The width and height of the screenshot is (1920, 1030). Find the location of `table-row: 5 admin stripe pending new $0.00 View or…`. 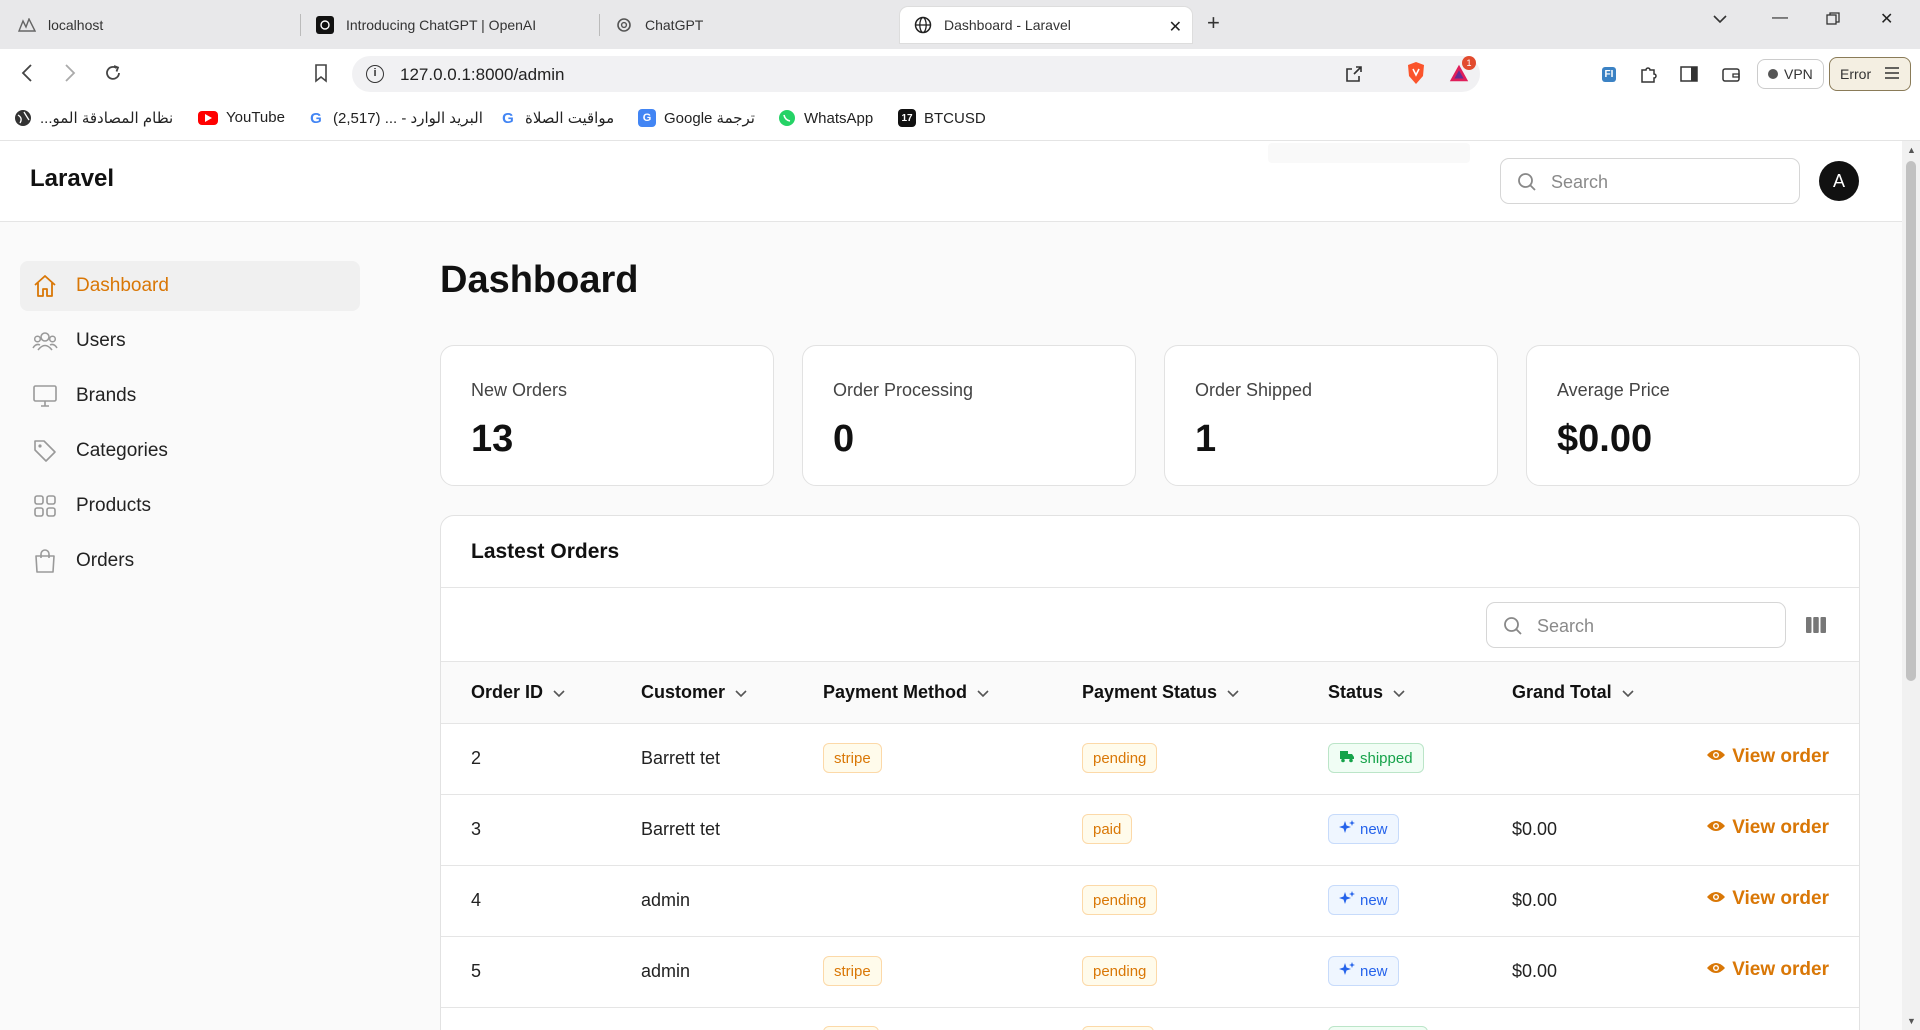

table-row: 5 admin stripe pending new $0.00 View or… is located at coordinates (1150, 972).